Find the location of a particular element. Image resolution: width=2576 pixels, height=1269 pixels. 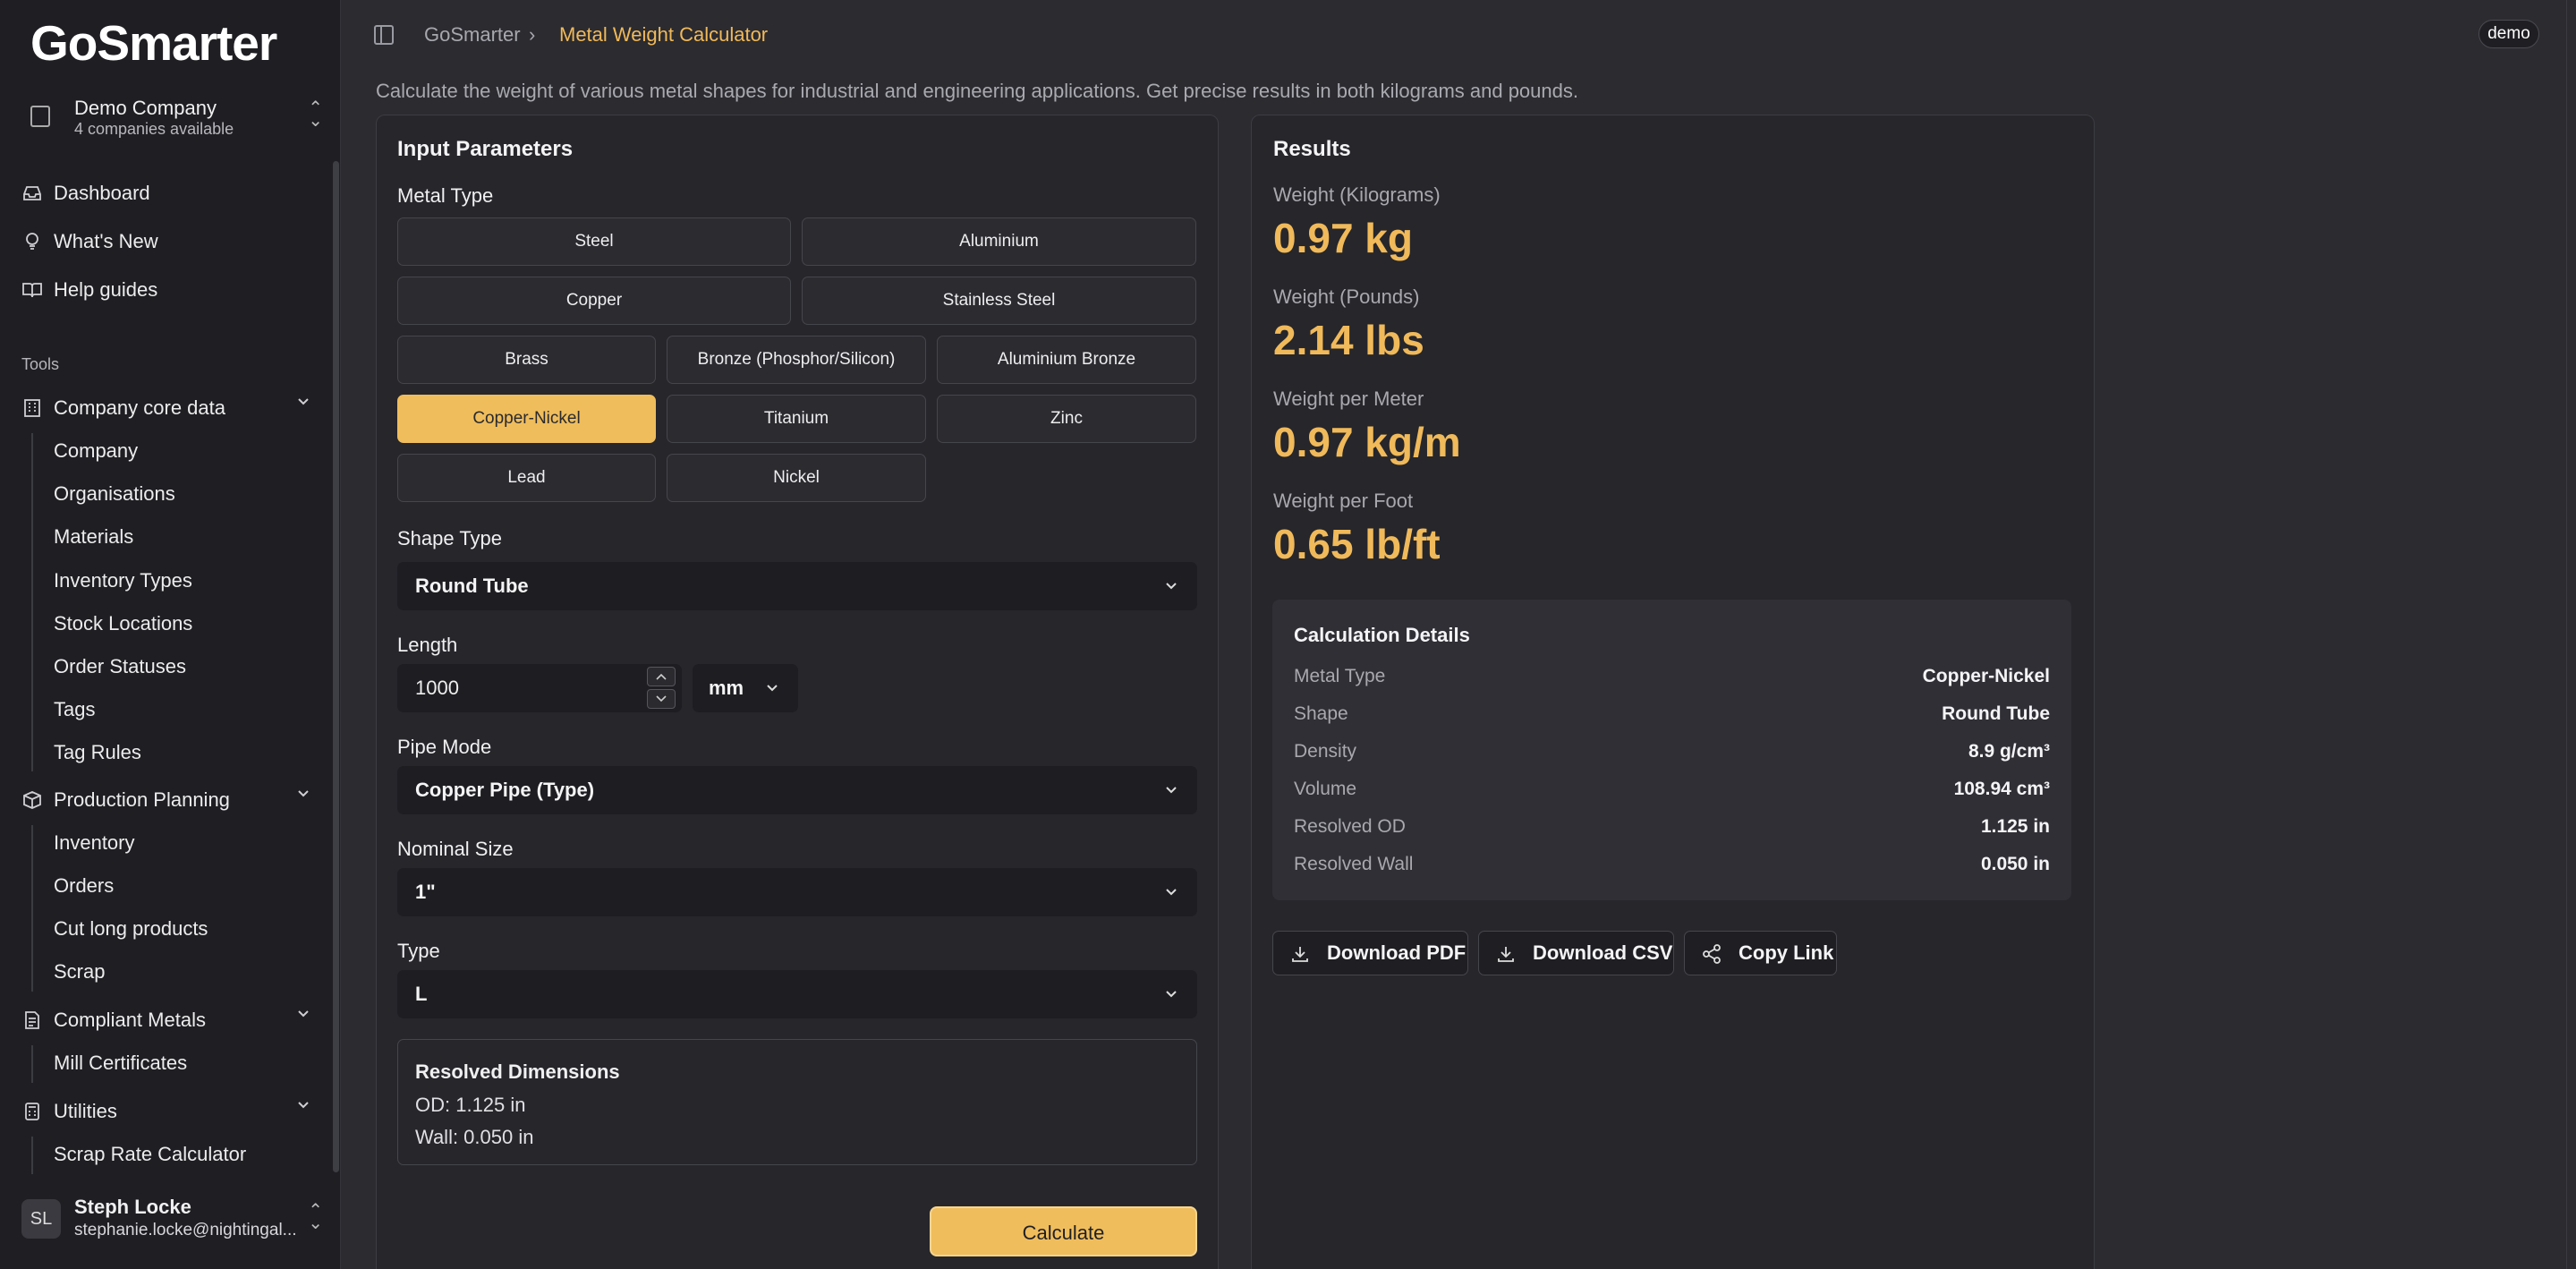

length-increment-button is located at coordinates (661, 676).